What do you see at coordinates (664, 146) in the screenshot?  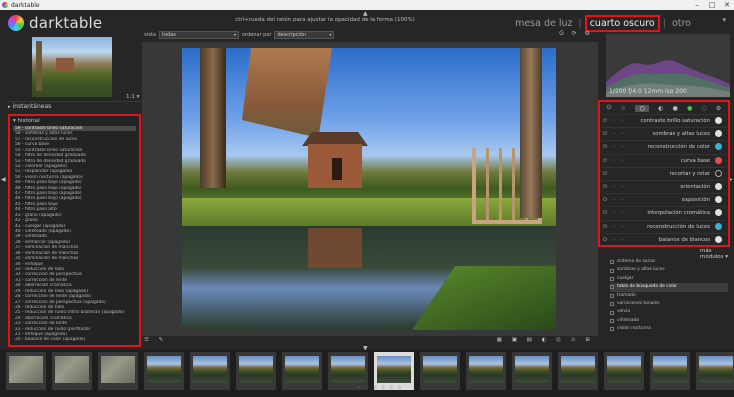 I see `module-row: ⏻ ◦ ◦ reconstrucción de color` at bounding box center [664, 146].